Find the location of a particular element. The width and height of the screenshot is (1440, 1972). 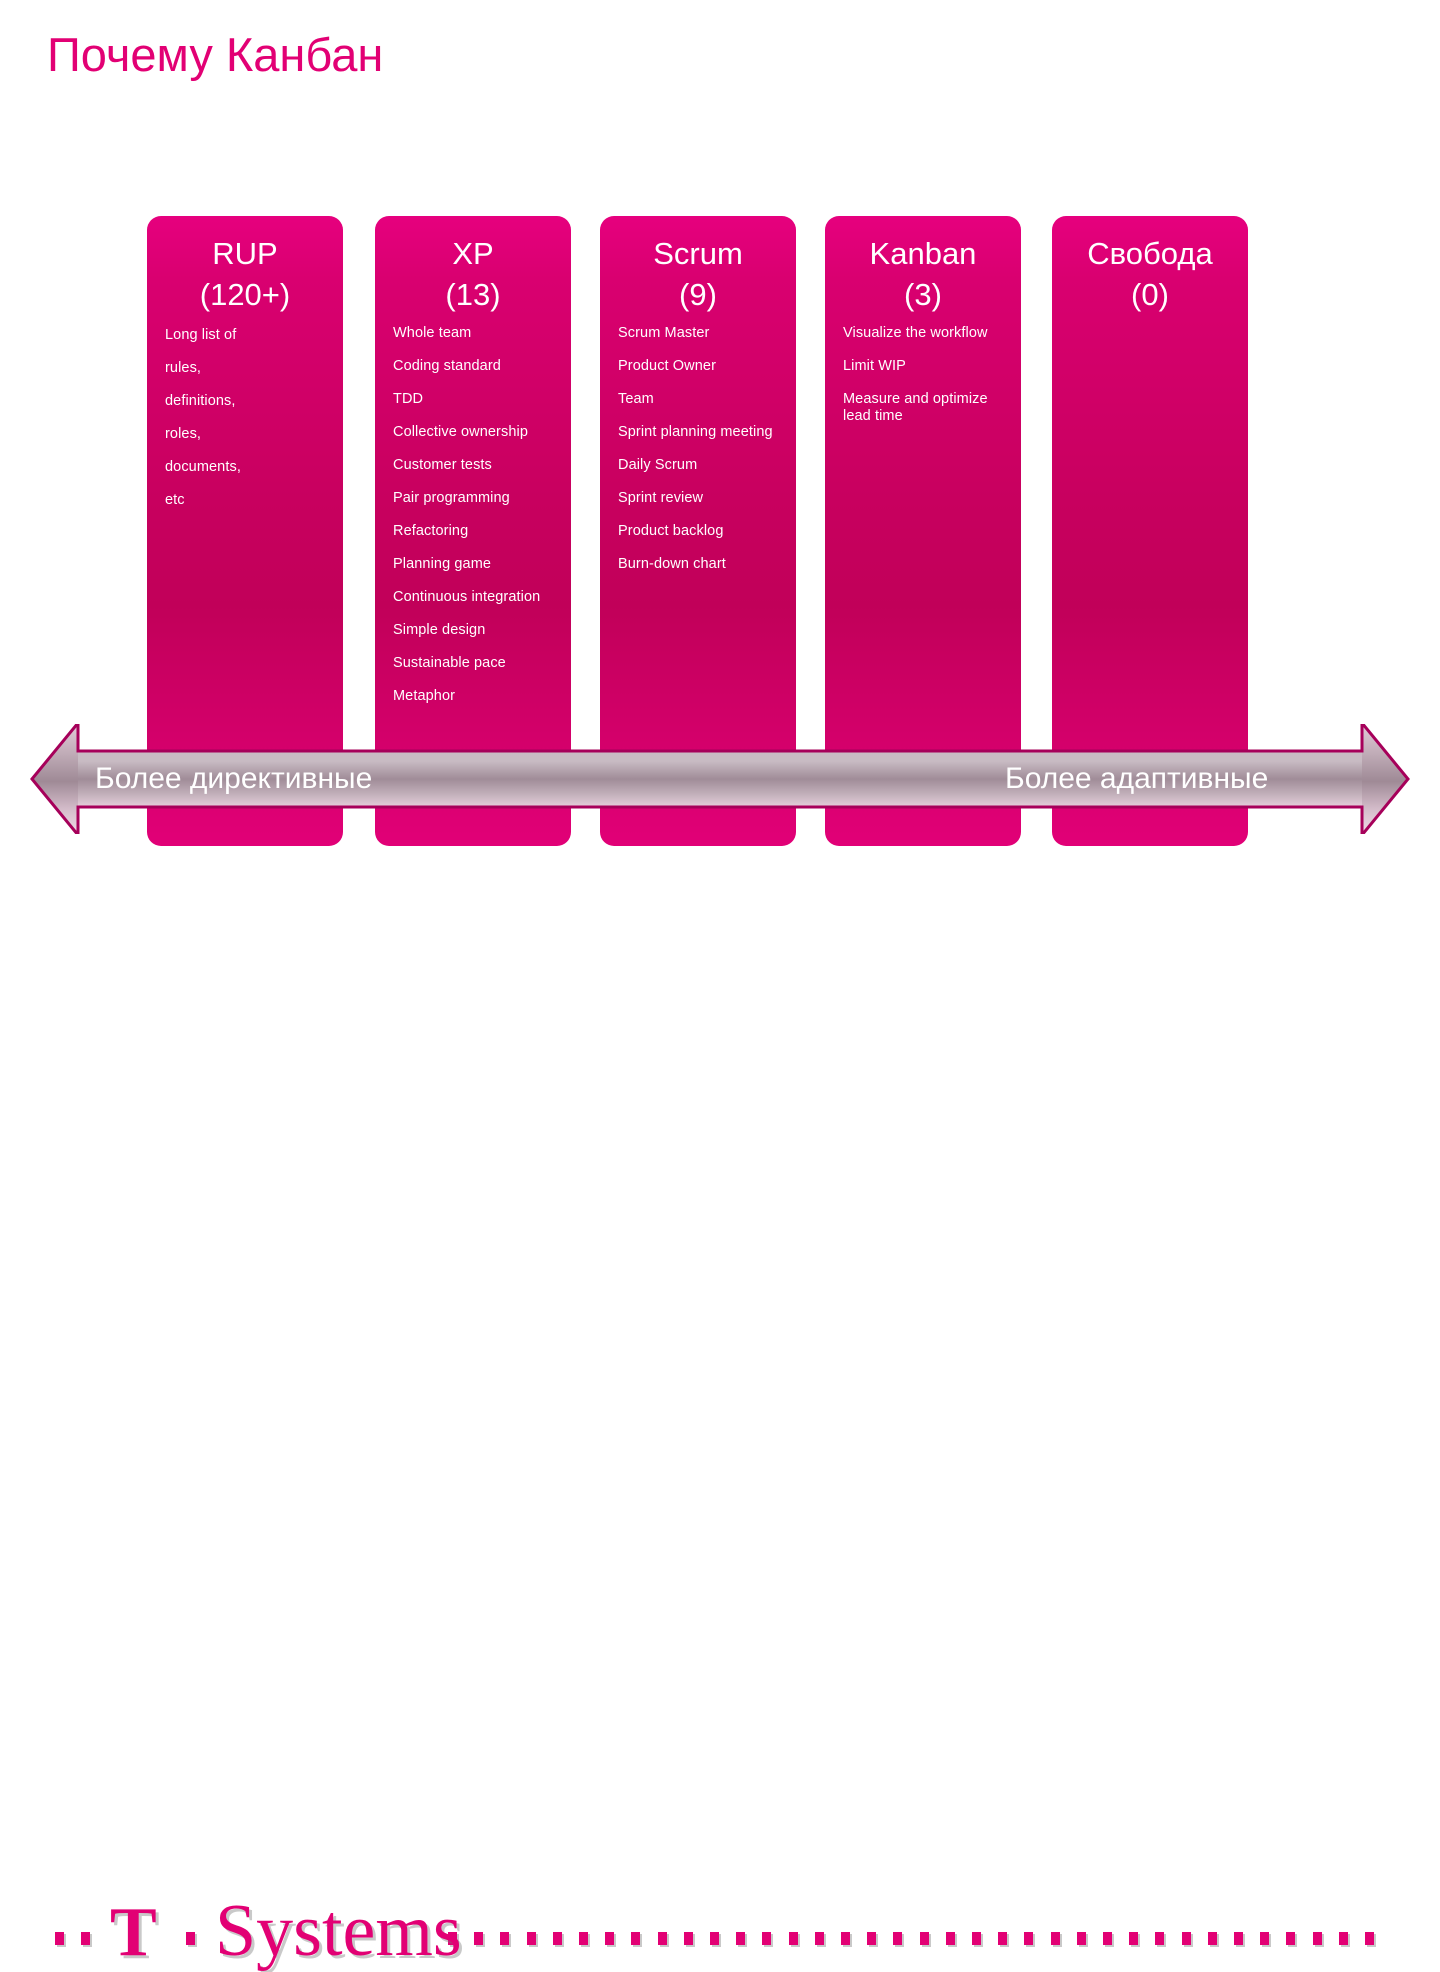

list-item: roles, is located at coordinates (183, 434).